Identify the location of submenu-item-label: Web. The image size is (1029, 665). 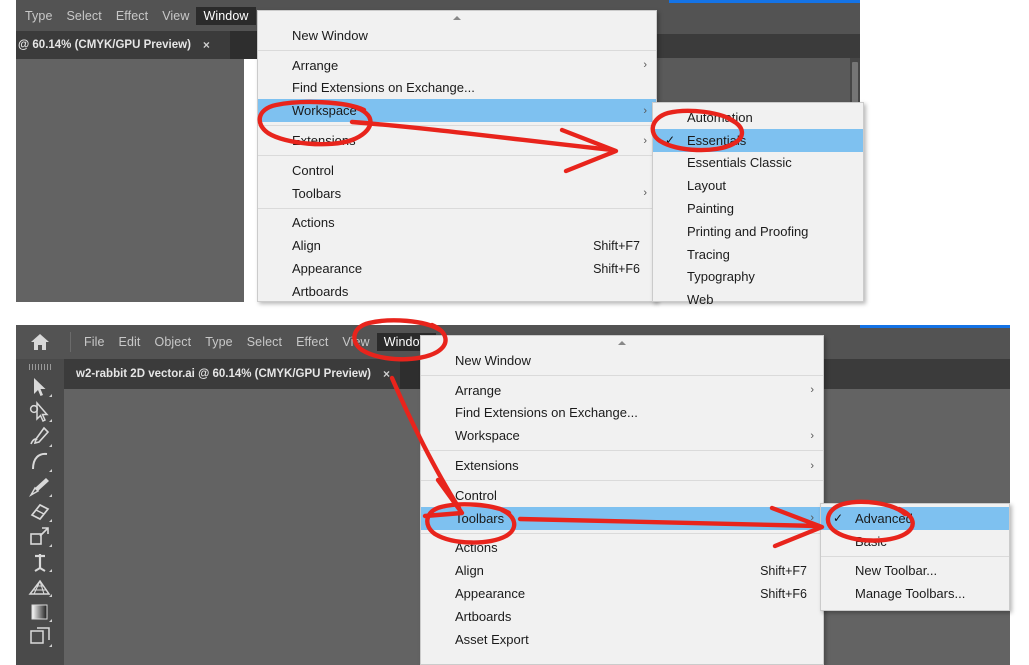
(700, 300).